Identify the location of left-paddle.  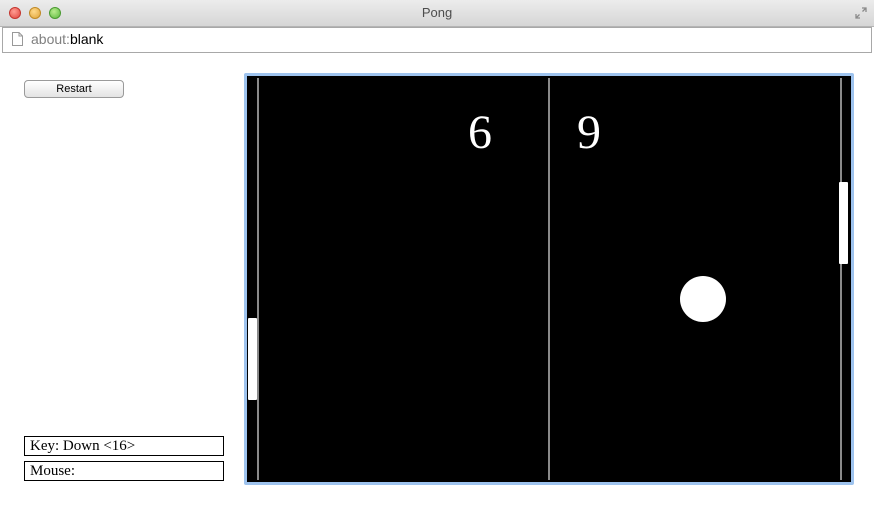
(252, 359).